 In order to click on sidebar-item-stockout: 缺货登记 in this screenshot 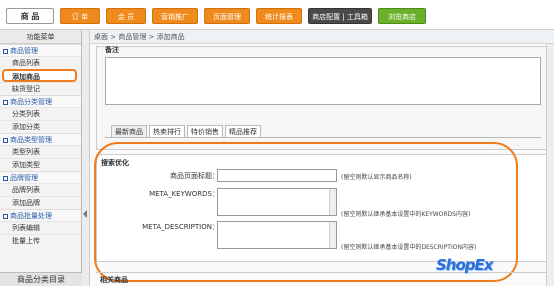, I will do `click(40, 88)`.